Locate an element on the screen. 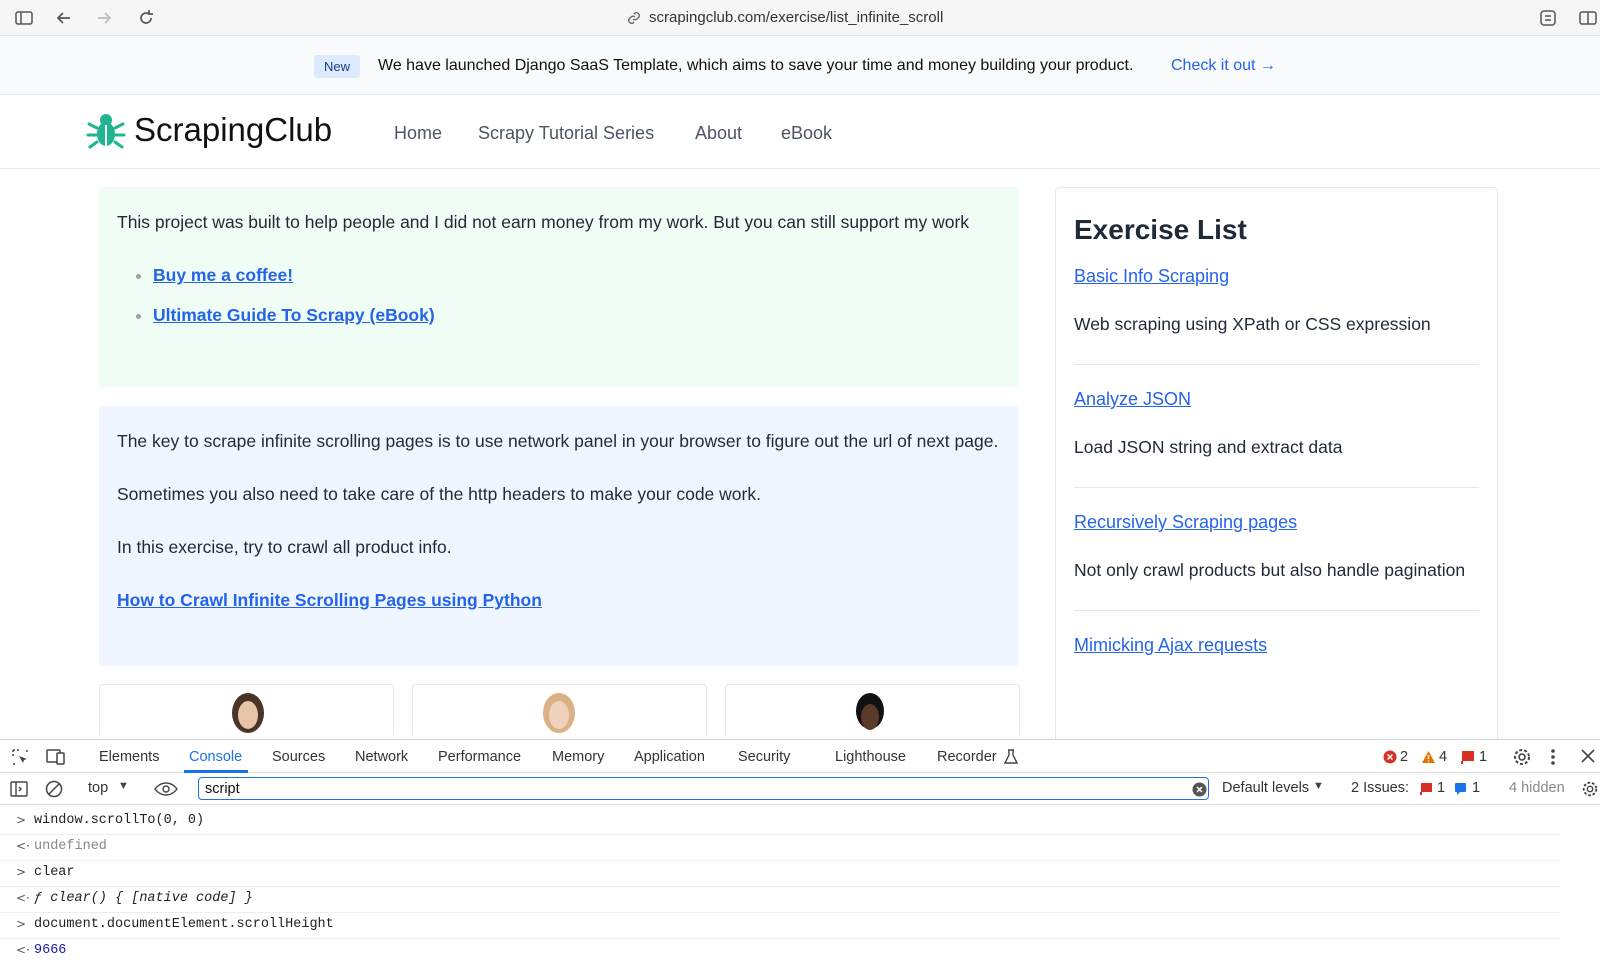  exercise-item: Mimicking Ajax requests is located at coordinates (1276, 668).